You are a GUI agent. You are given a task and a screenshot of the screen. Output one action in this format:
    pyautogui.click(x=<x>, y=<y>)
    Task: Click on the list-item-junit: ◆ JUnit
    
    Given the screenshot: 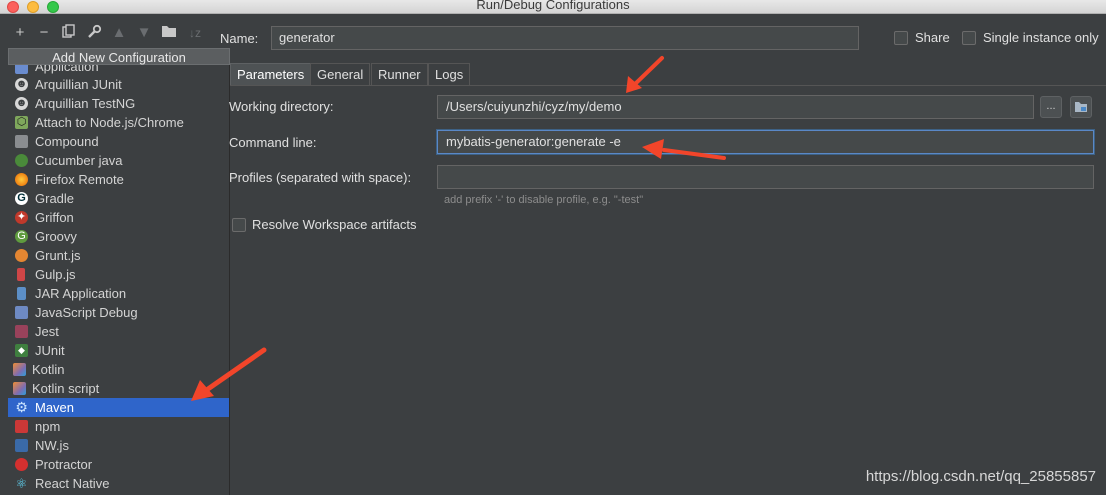 What is the action you would take?
    pyautogui.click(x=118, y=350)
    